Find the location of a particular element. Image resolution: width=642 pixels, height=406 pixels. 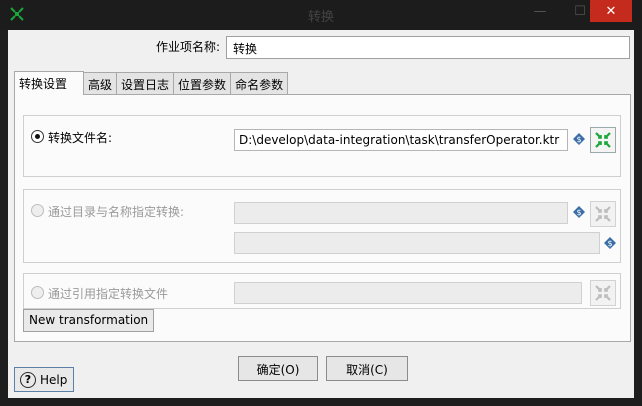

tab-bar: 转换设置 高级 设置日志 位置参数 命名参数 is located at coordinates (151, 83).